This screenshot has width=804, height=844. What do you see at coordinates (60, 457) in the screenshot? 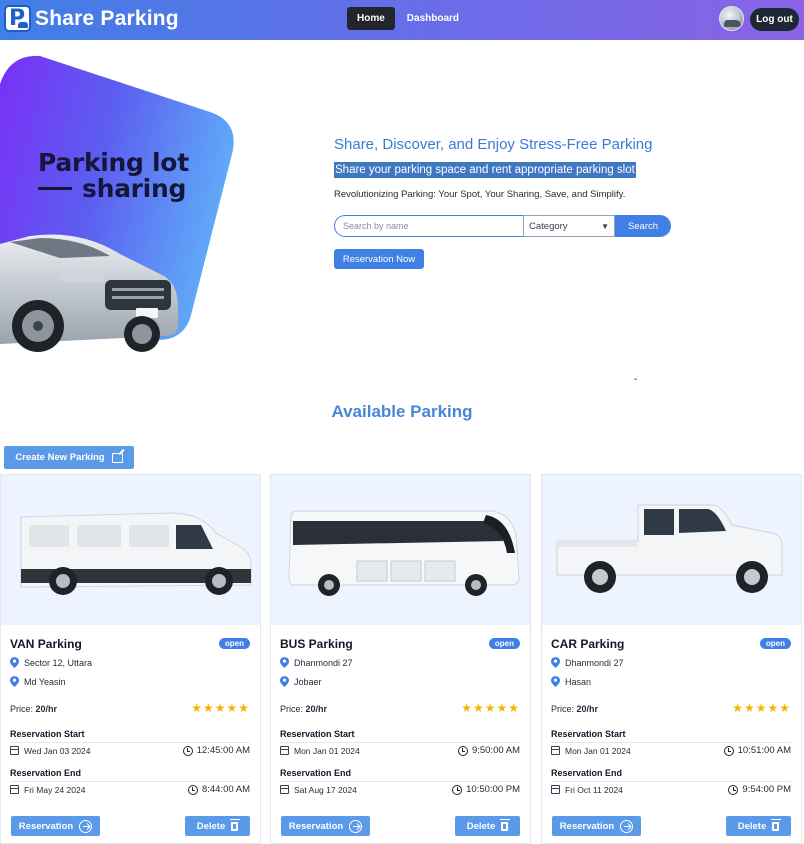
I see `create-new-parking-label: Create New Parking` at bounding box center [60, 457].